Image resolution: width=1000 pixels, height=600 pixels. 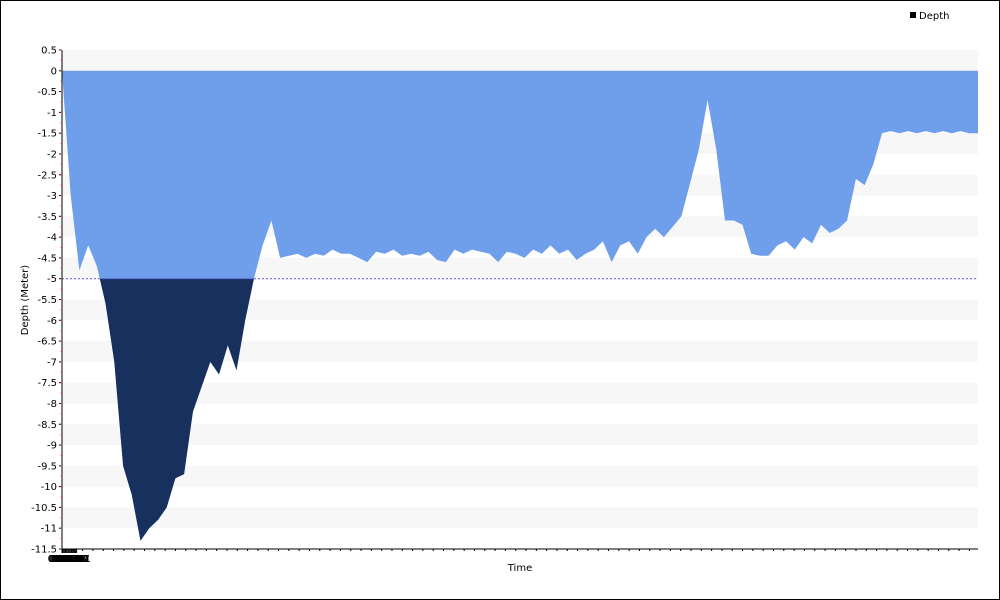 What do you see at coordinates (176, 409) in the screenshot?
I see `depth-area-below-threshold` at bounding box center [176, 409].